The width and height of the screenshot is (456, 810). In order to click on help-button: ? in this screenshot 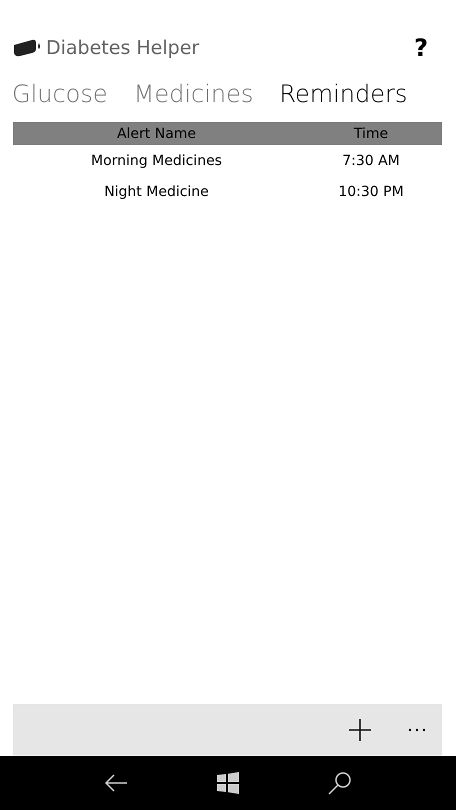, I will do `click(421, 48)`.